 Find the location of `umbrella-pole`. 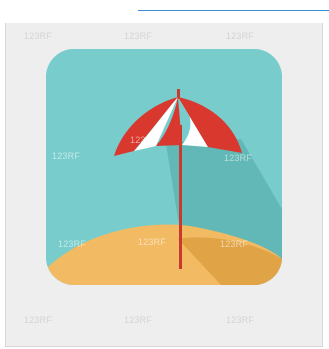

umbrella-pole is located at coordinates (180, 197).